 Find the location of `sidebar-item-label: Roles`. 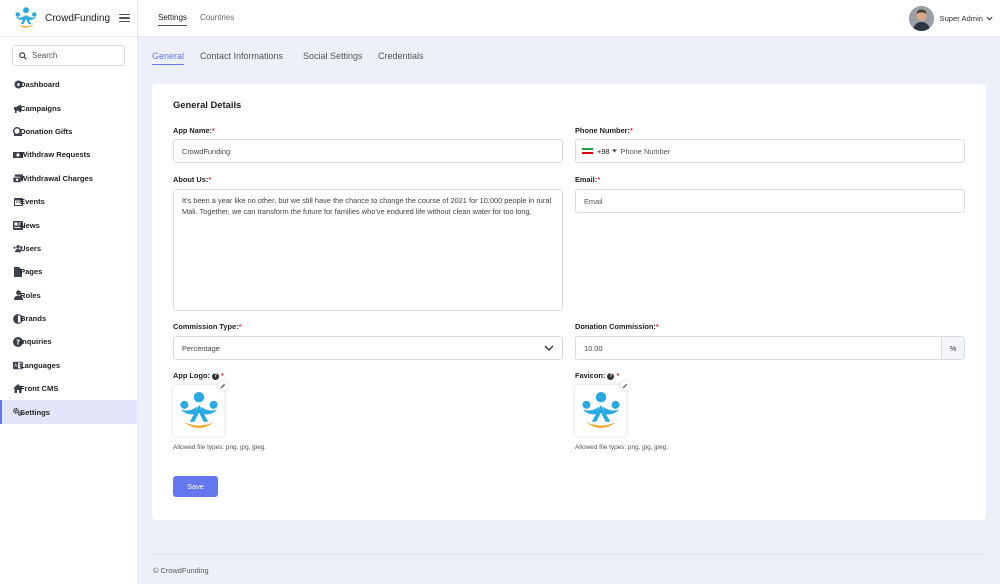

sidebar-item-label: Roles is located at coordinates (30, 295).